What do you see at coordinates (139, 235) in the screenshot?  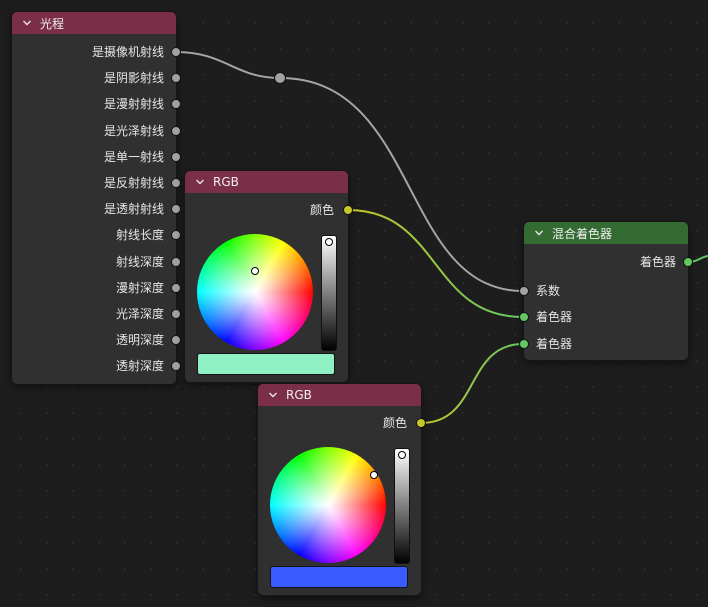 I see `light-path-output-label: 射线长度` at bounding box center [139, 235].